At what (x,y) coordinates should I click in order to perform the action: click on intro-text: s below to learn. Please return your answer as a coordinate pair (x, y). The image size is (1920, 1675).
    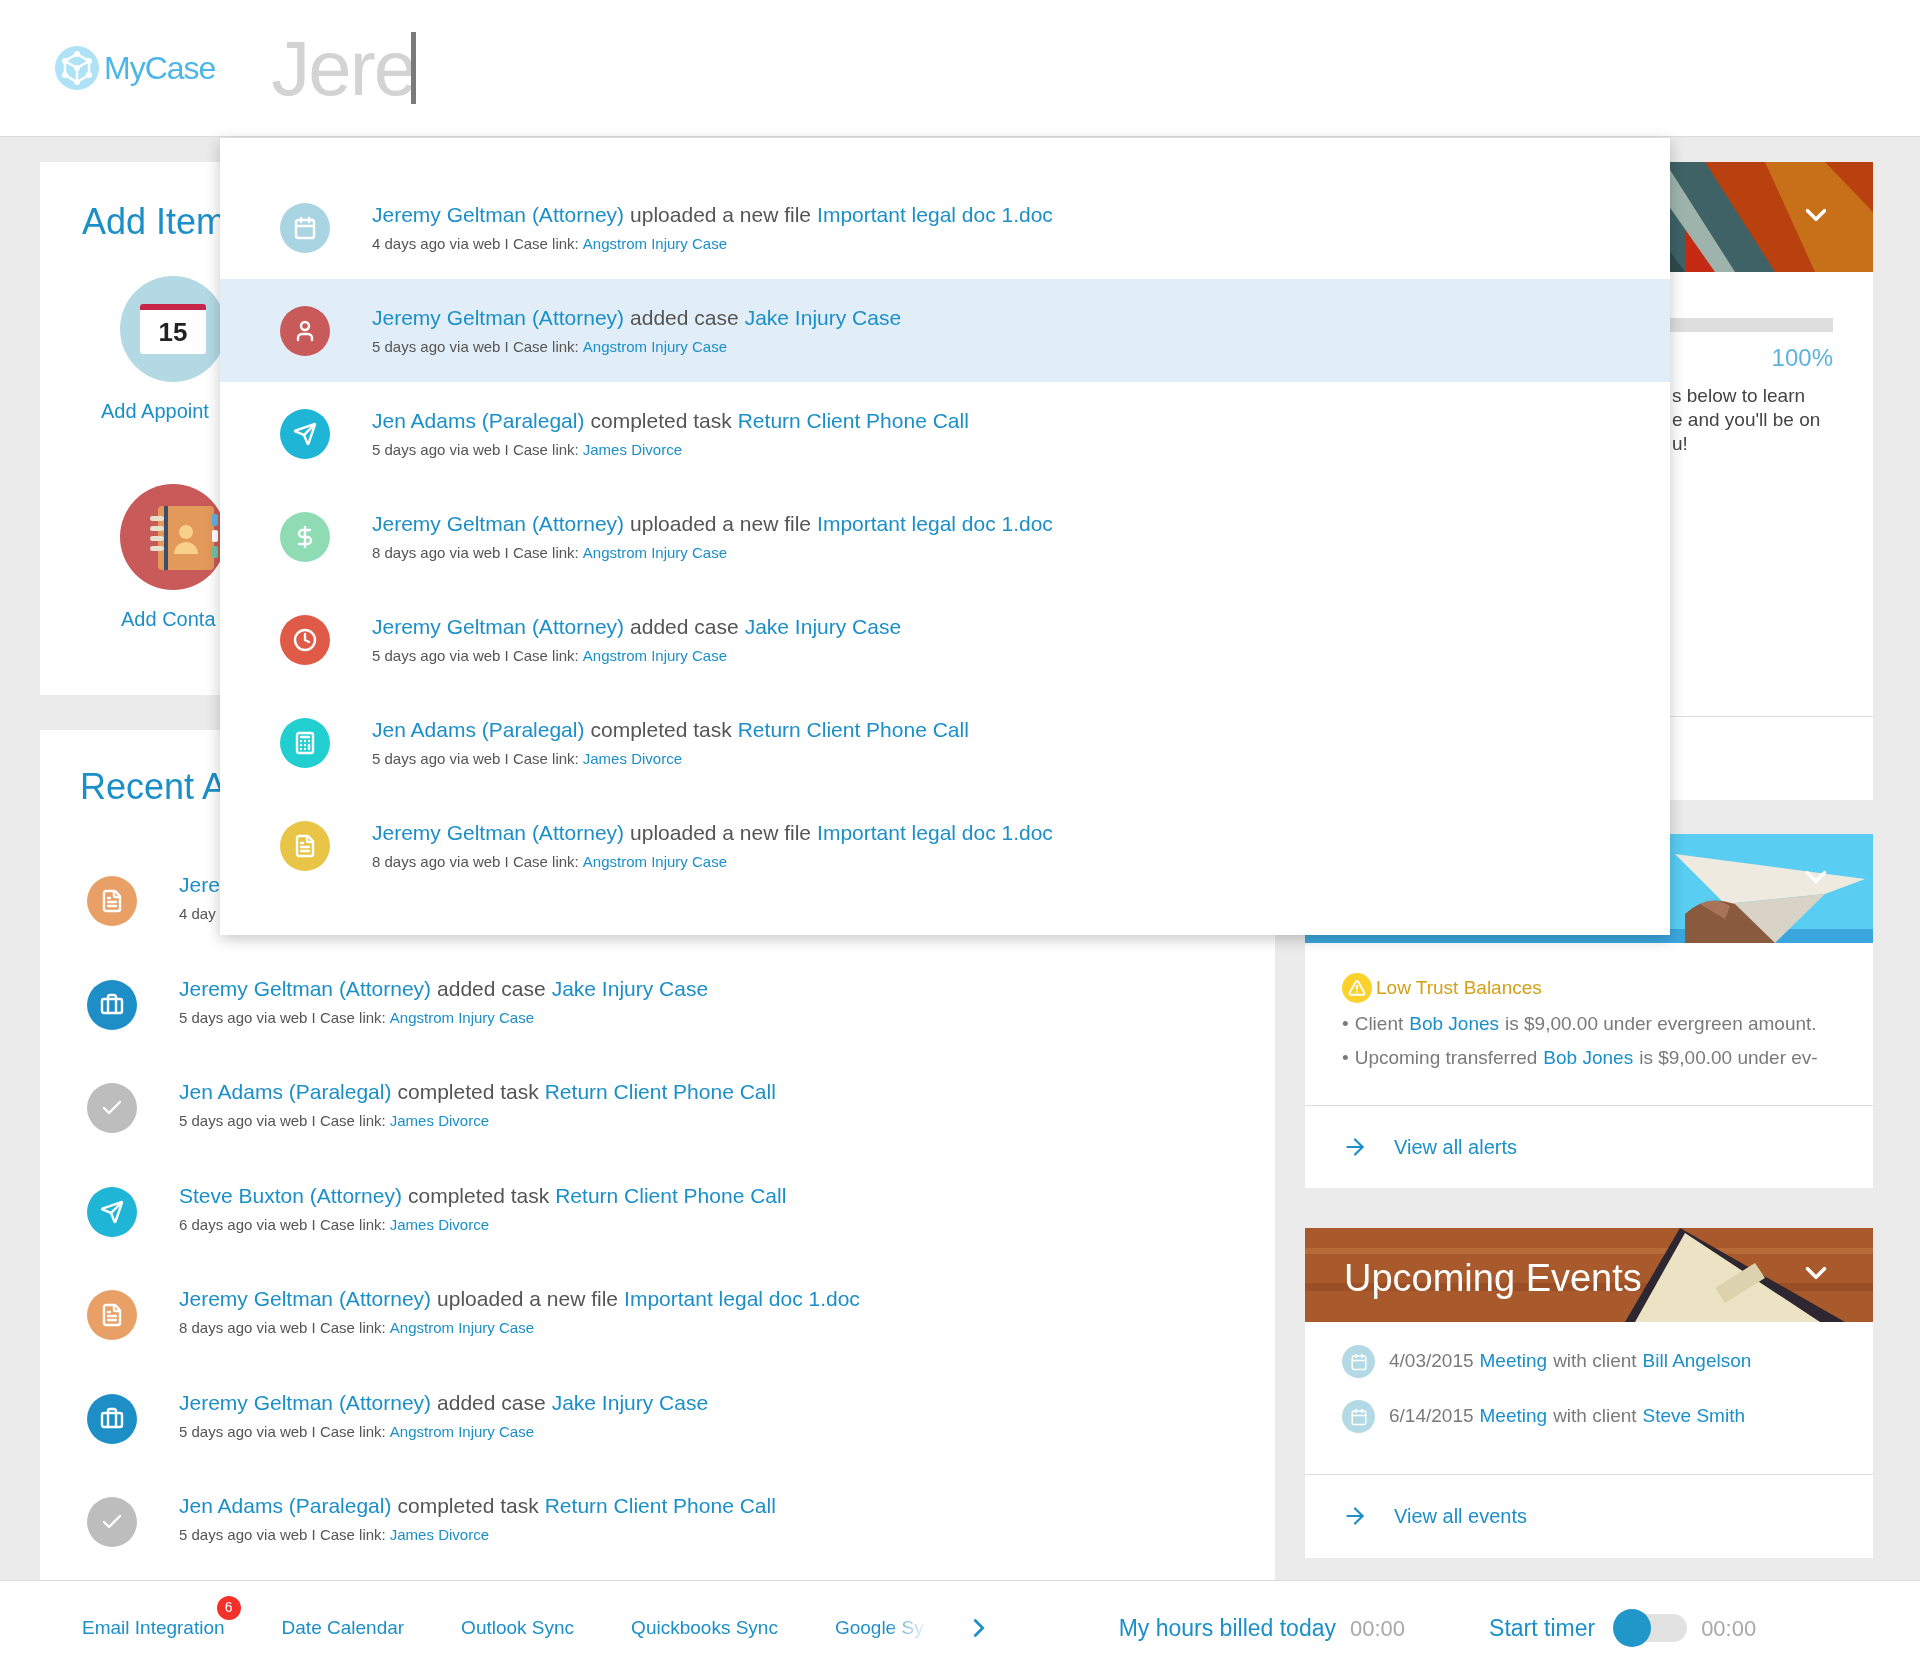
    Looking at the image, I should click on (1739, 396).